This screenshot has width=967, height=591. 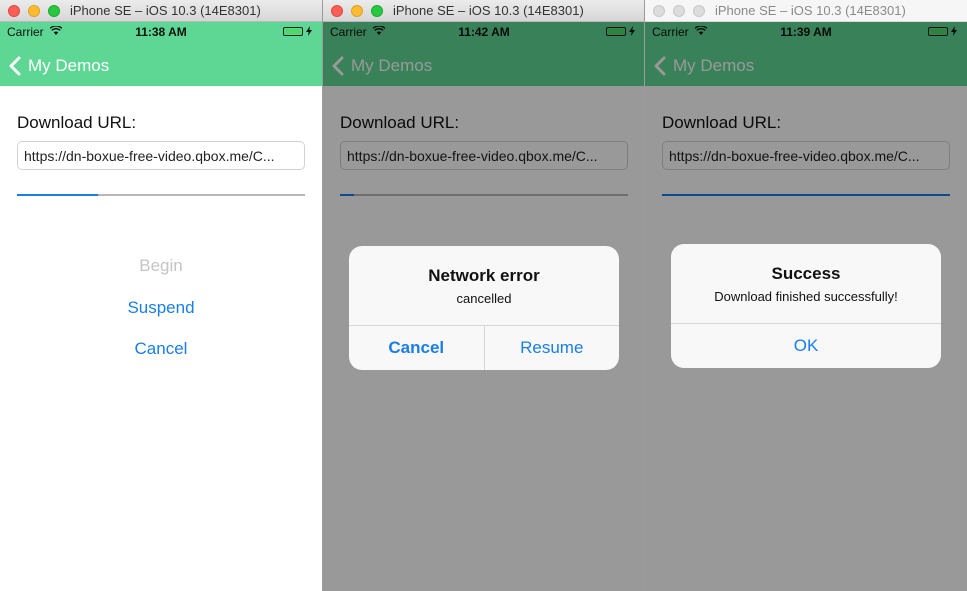 What do you see at coordinates (161, 266) in the screenshot?
I see `begin-button: Begin` at bounding box center [161, 266].